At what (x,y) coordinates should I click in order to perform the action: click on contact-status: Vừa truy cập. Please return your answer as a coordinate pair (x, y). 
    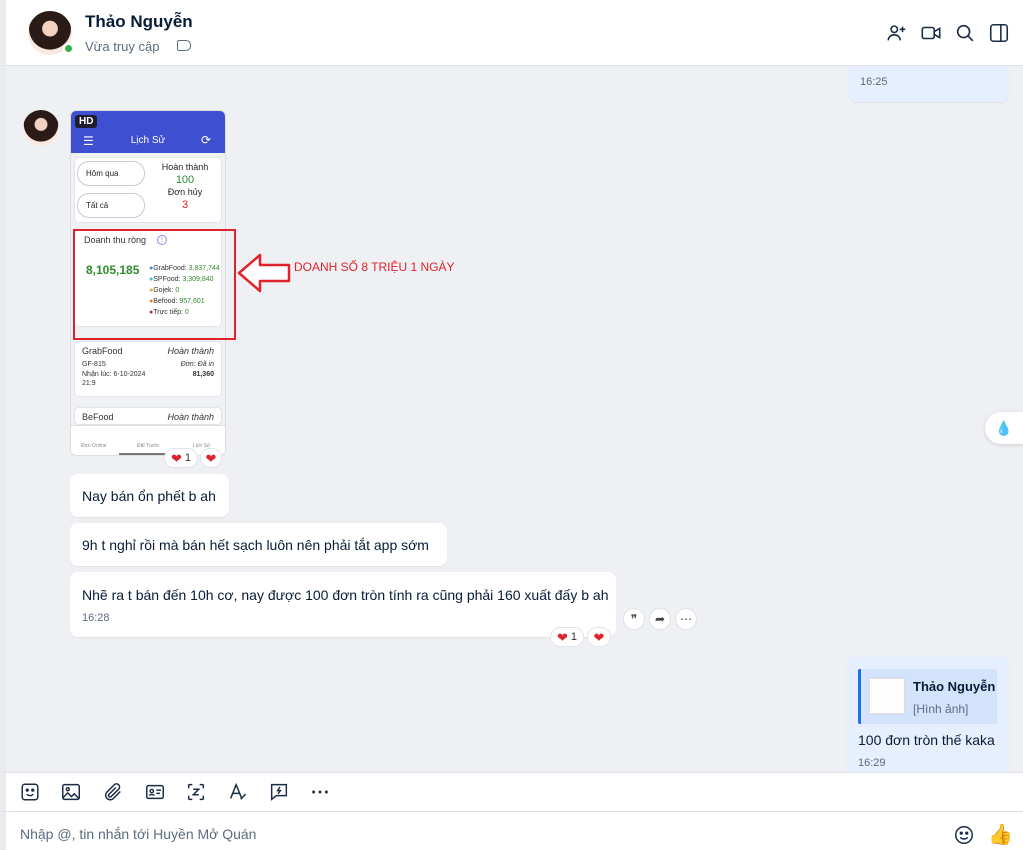
    Looking at the image, I should click on (122, 46).